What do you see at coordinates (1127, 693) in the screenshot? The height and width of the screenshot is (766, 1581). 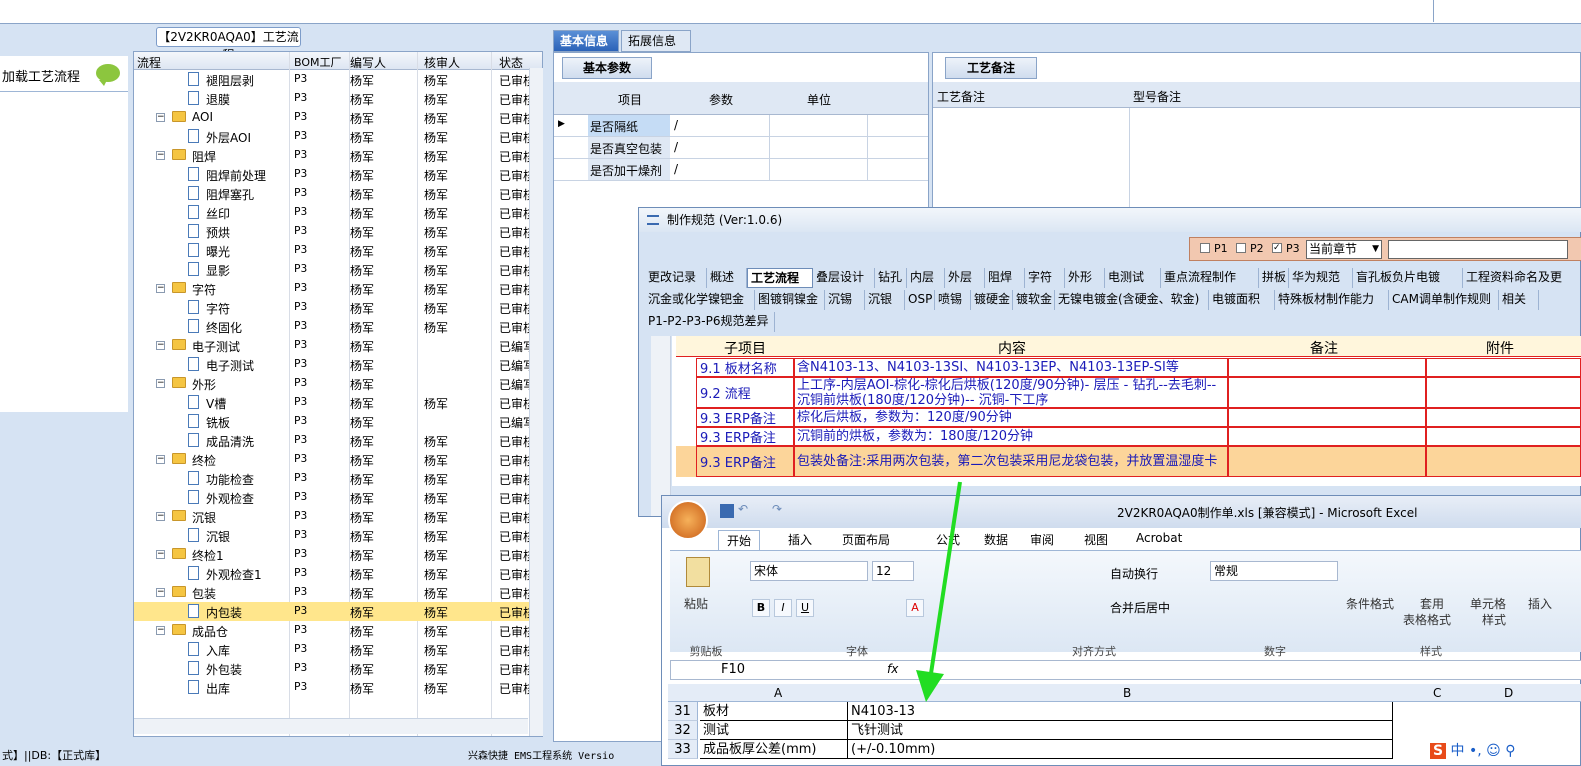 I see `col-header-b: B` at bounding box center [1127, 693].